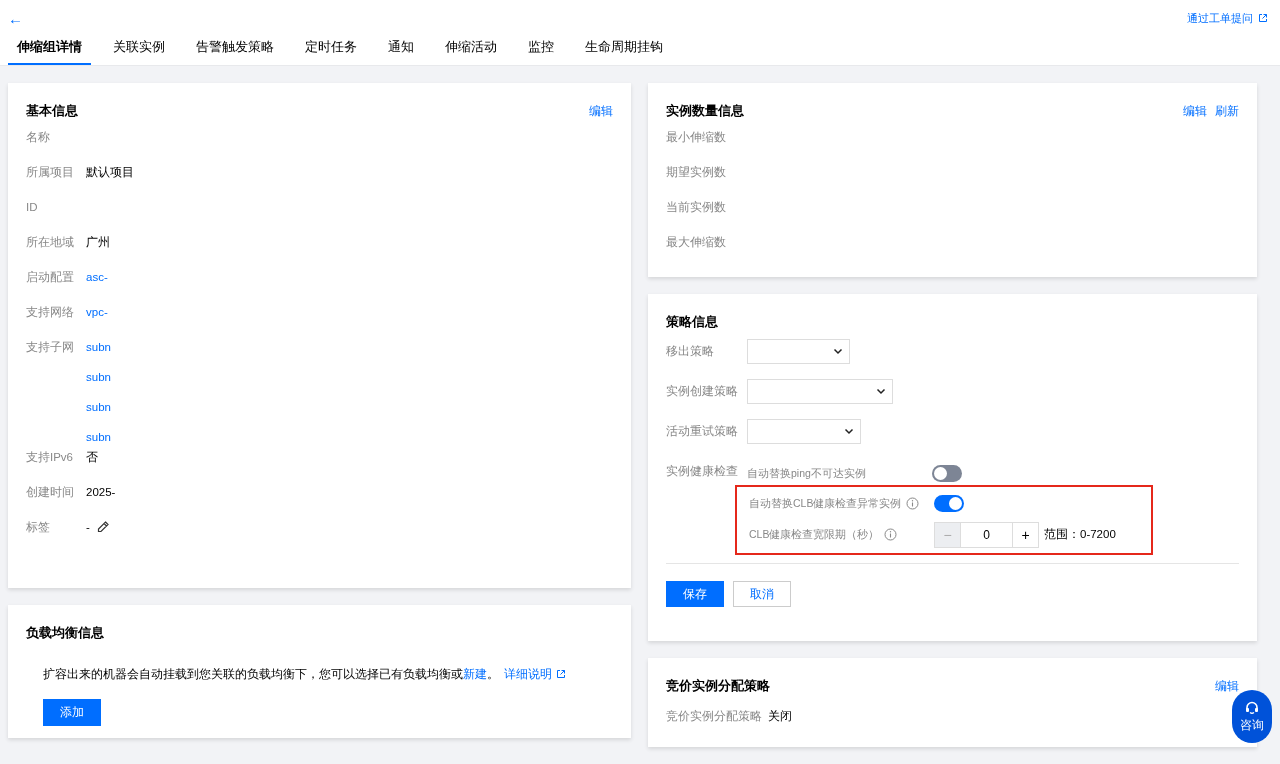  Describe the element at coordinates (50, 172) in the screenshot. I see `field-label: 所属项目` at that location.